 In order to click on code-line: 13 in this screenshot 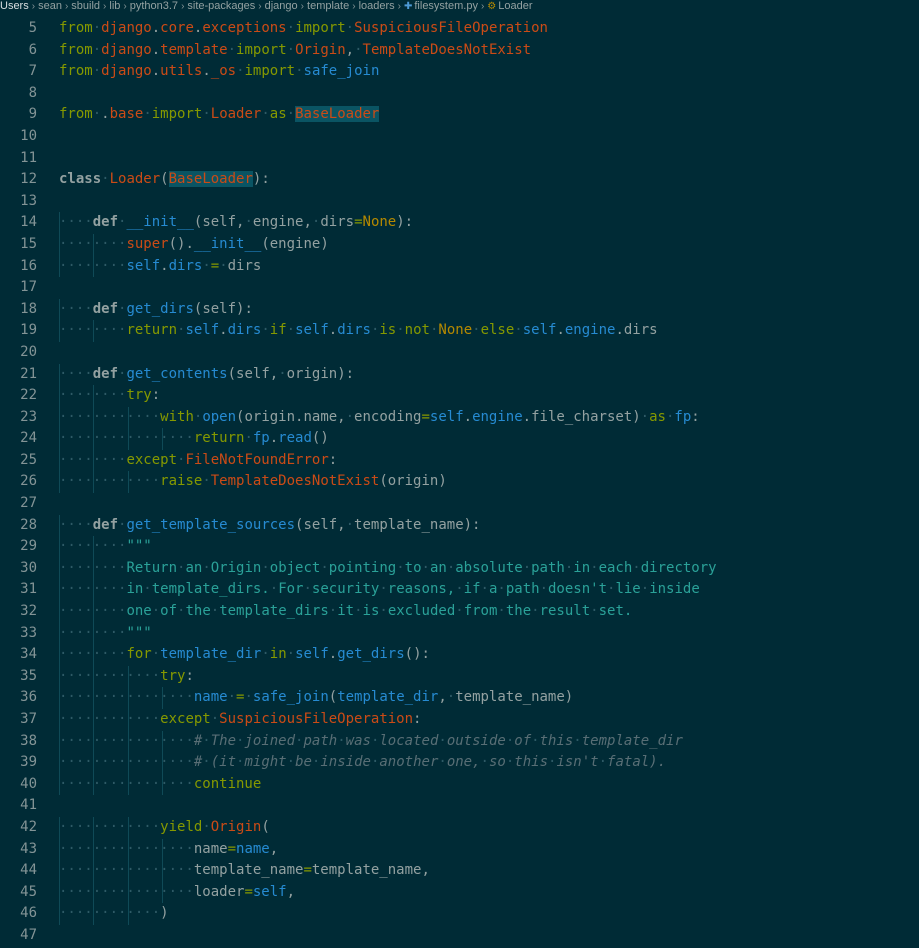, I will do `click(459, 202)`.